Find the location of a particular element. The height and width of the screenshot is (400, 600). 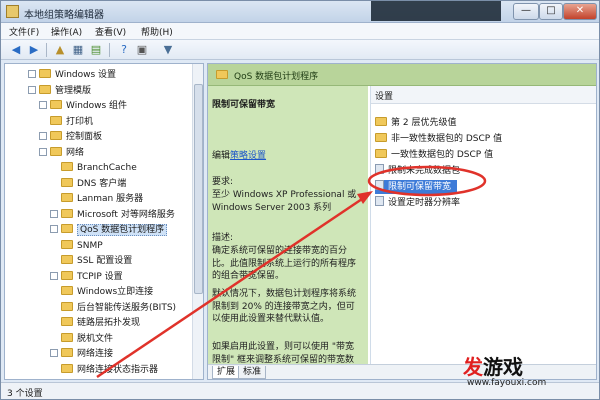

tab-extended: 扩展 is located at coordinates (226, 372).